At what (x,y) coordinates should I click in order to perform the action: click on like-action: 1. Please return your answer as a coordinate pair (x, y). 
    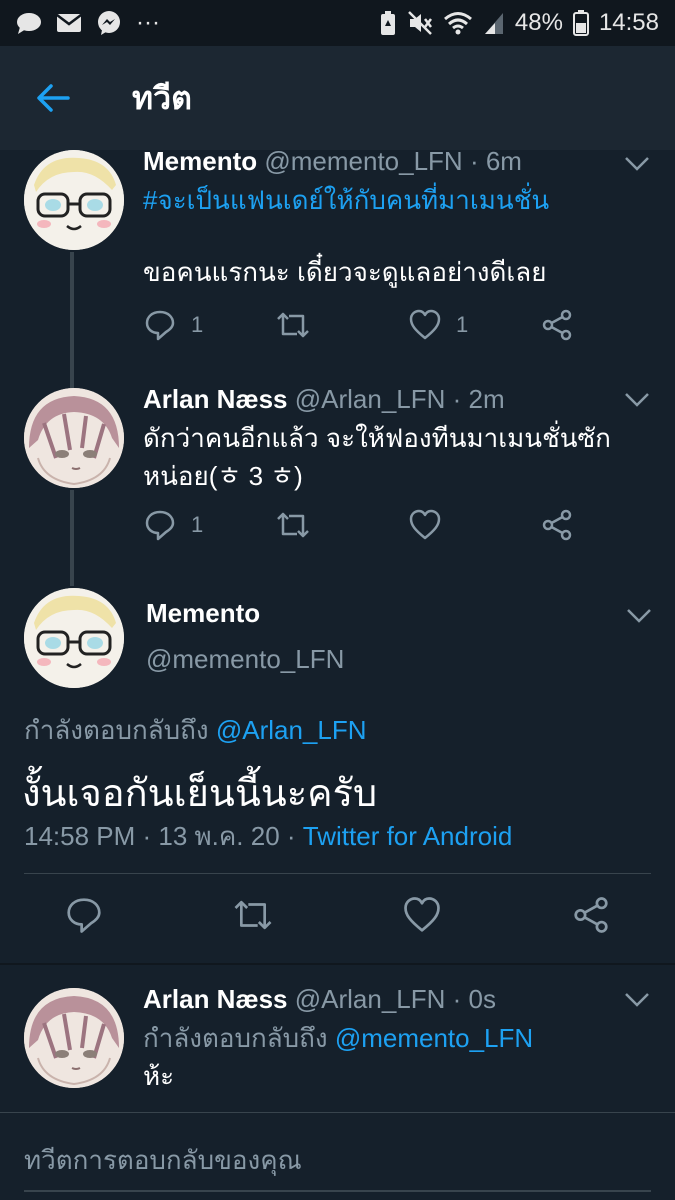
    Looking at the image, I should click on (438, 325).